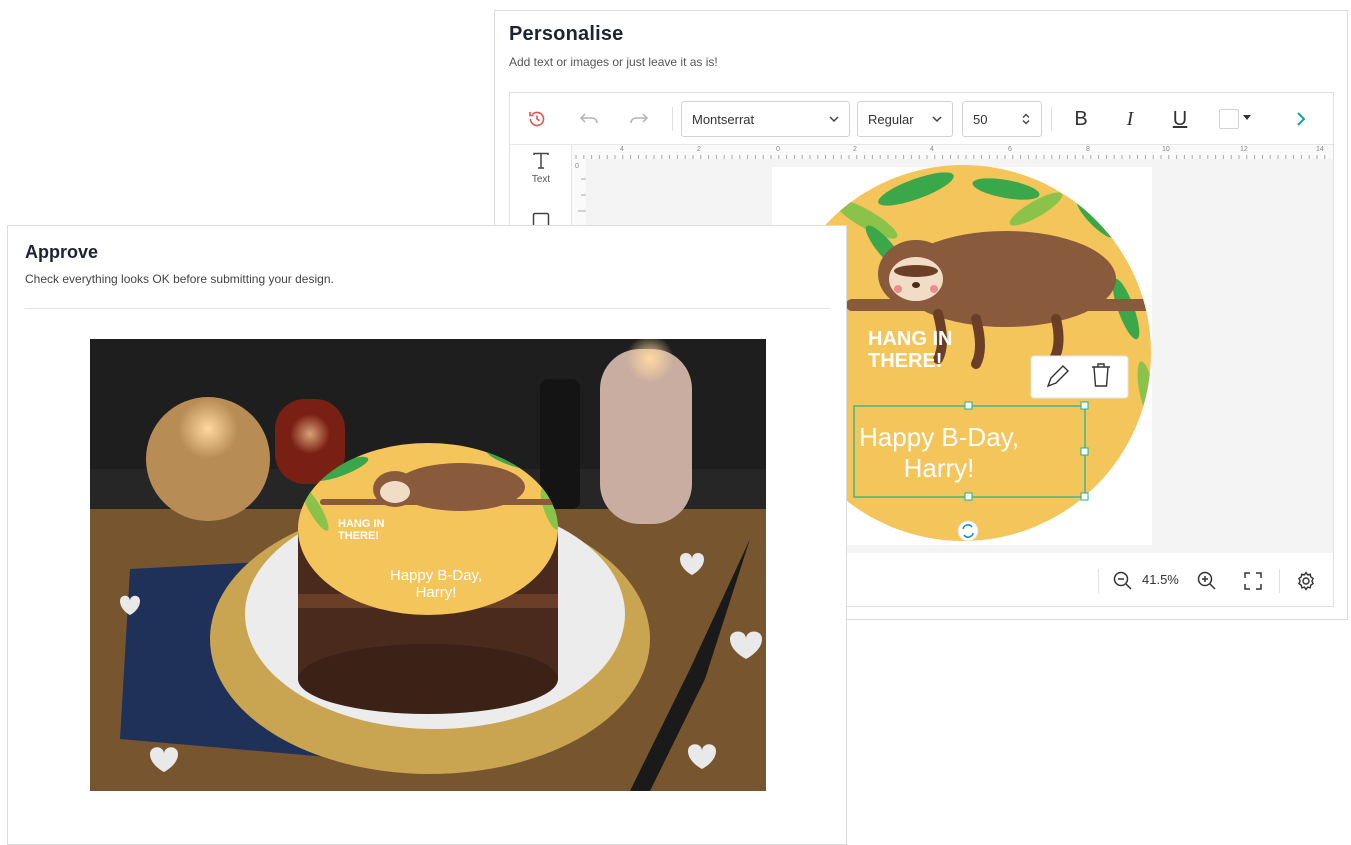 The image size is (1351, 845). Describe the element at coordinates (639, 119) in the screenshot. I see `redo-icon` at that location.